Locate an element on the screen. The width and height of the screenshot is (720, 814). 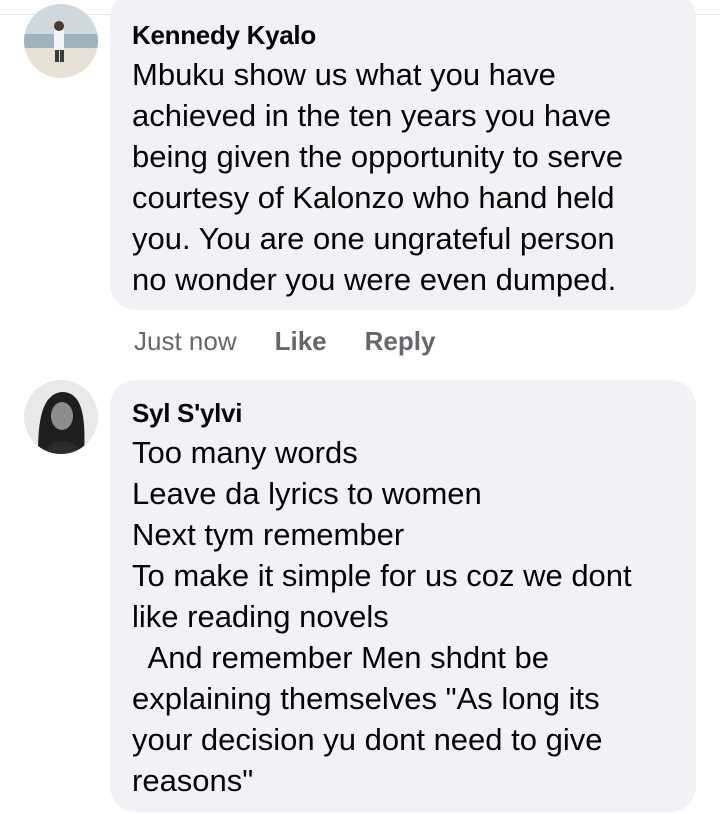
comment-line: Too many words is located at coordinates (245, 452).